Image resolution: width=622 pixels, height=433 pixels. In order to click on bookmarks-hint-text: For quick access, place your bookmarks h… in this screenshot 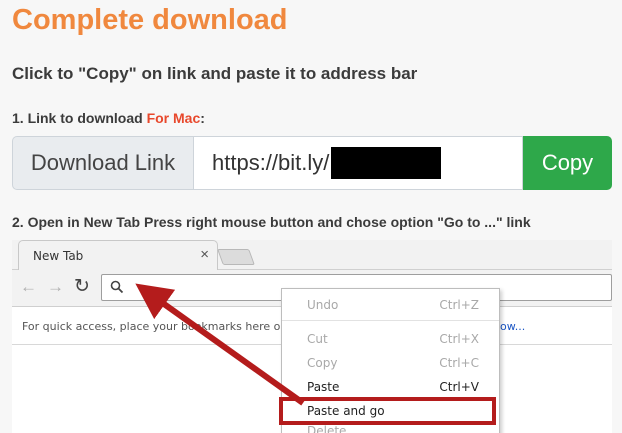, I will do `click(159, 326)`.